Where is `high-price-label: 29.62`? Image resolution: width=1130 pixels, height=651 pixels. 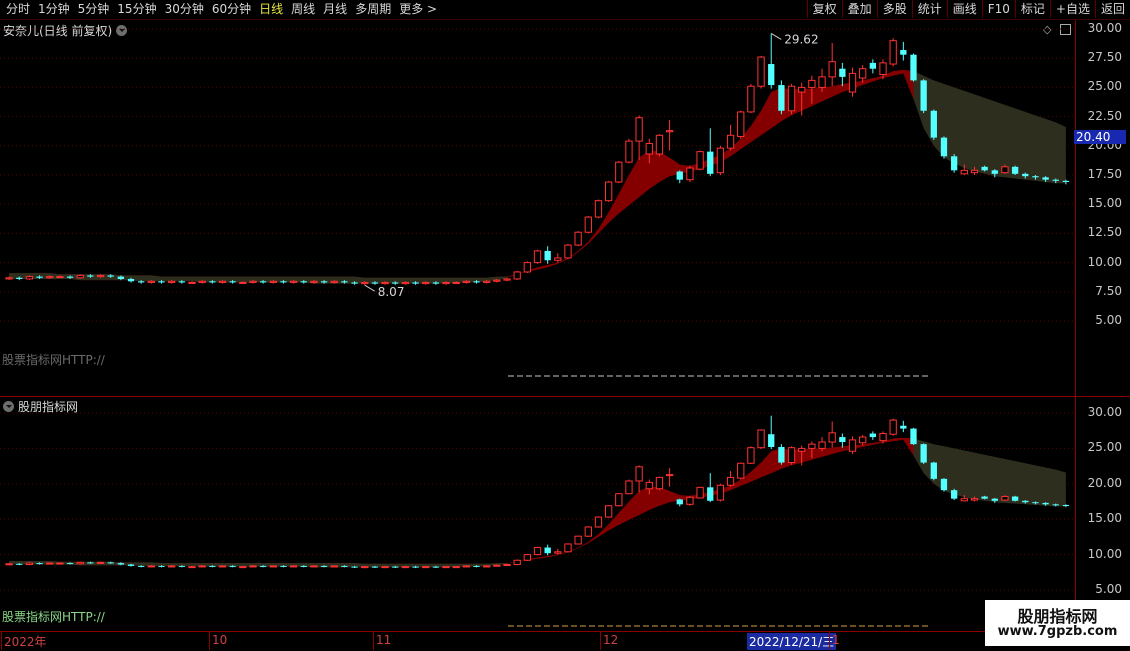
high-price-label: 29.62 is located at coordinates (801, 39).